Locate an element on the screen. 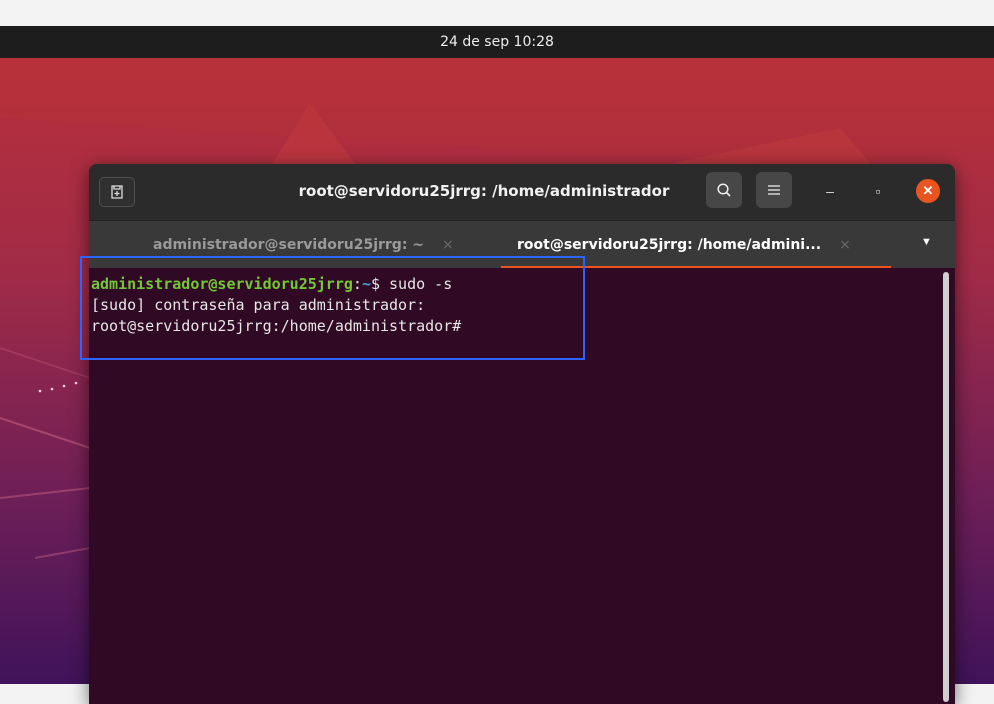  search-button is located at coordinates (724, 190).